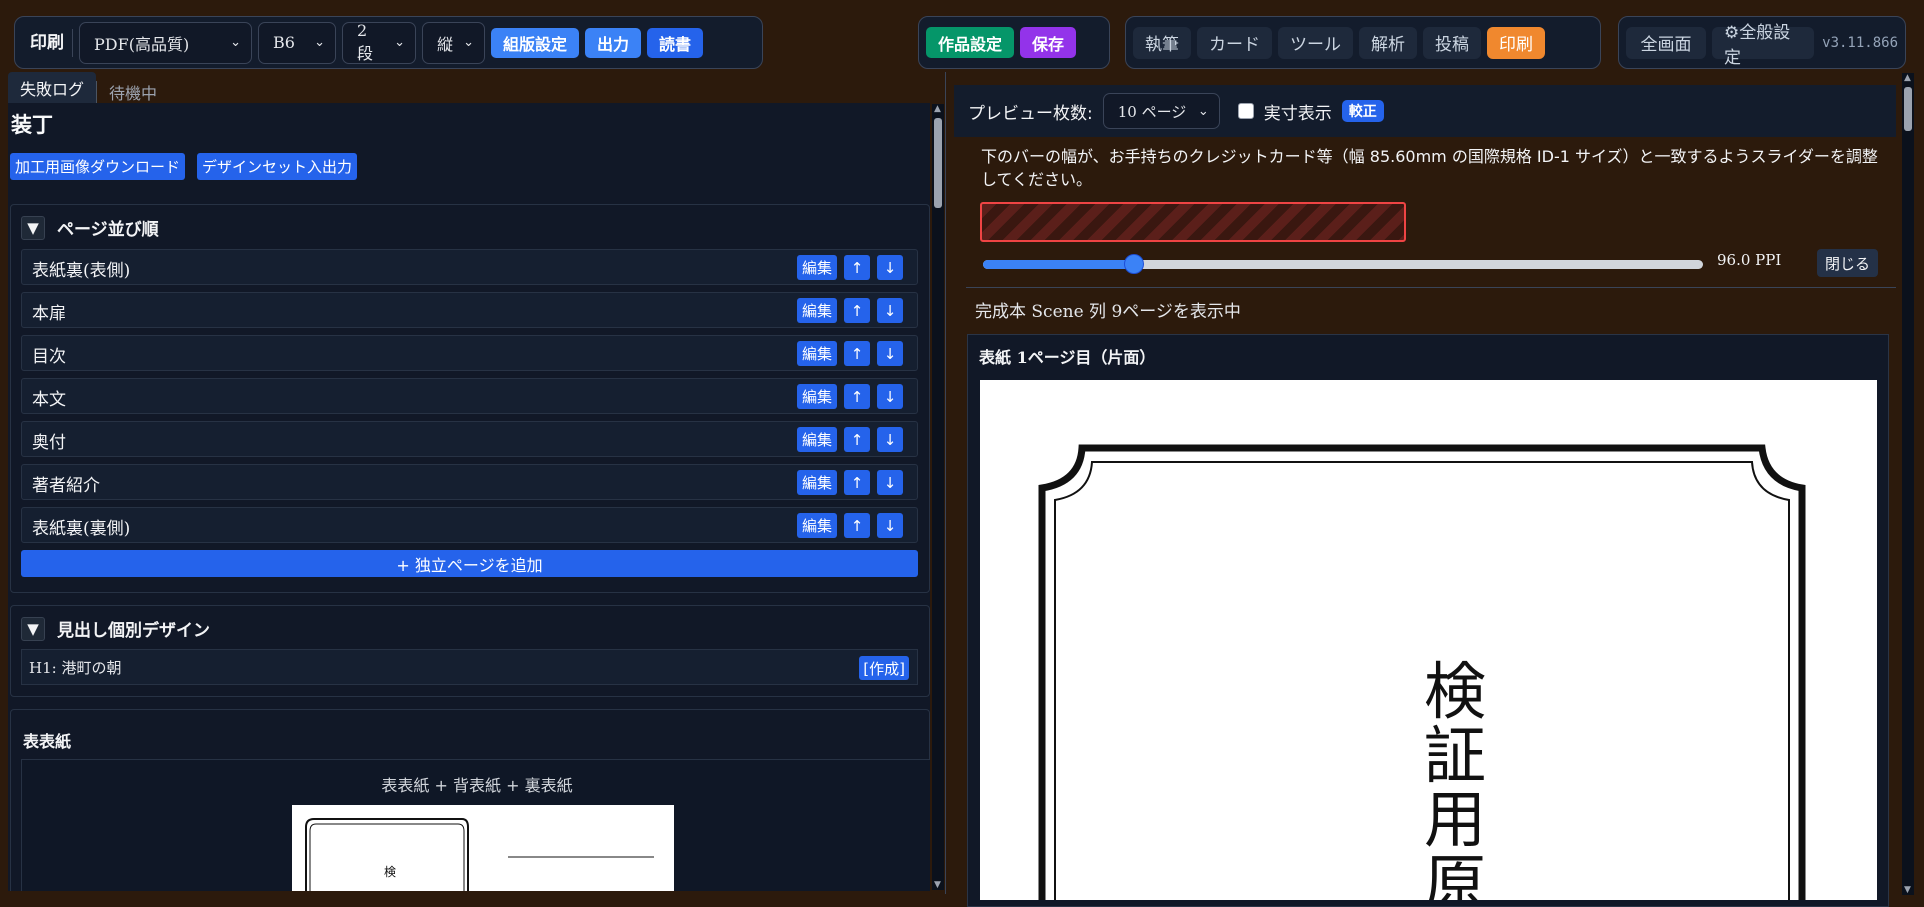  I want to click on status-idle: 待機中, so click(132, 92).